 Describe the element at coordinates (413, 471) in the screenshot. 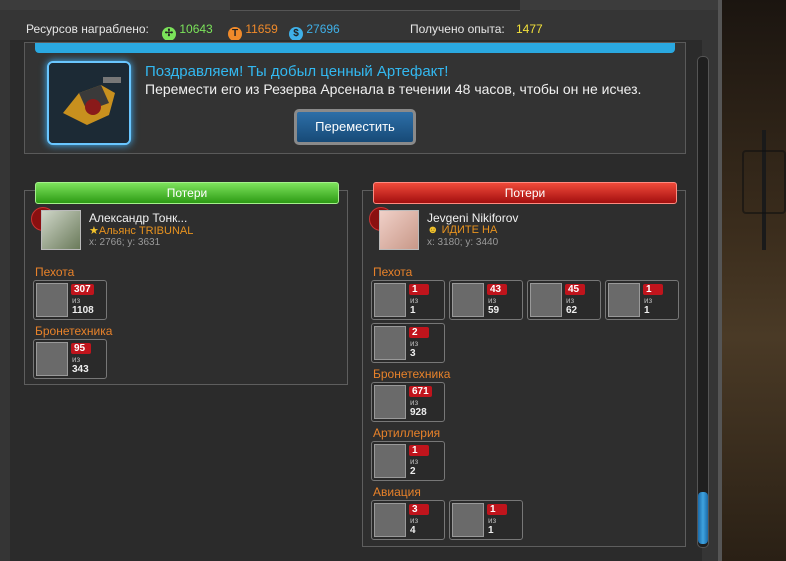

I see `unit-total: 2` at that location.